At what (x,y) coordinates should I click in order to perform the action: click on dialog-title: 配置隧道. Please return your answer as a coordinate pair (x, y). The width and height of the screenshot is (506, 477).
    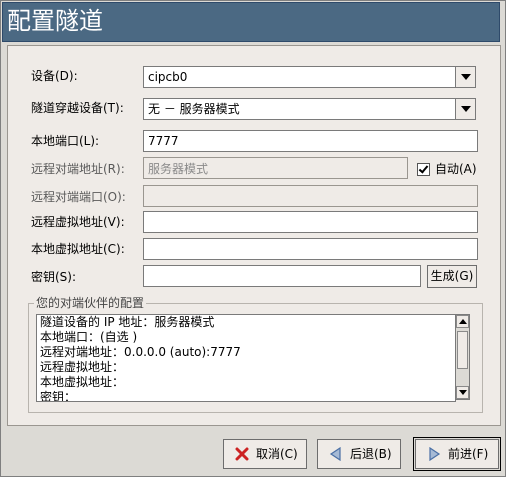
    Looking at the image, I should click on (55, 21).